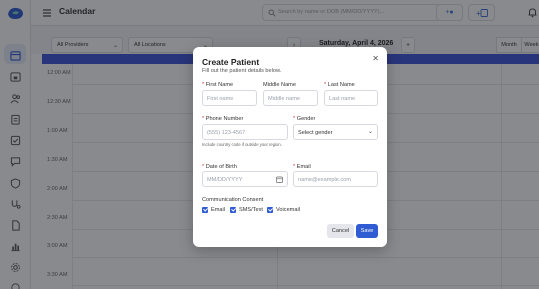  What do you see at coordinates (225, 180) in the screenshot?
I see `dob-placeholder: MM/DD/YYYY` at bounding box center [225, 180].